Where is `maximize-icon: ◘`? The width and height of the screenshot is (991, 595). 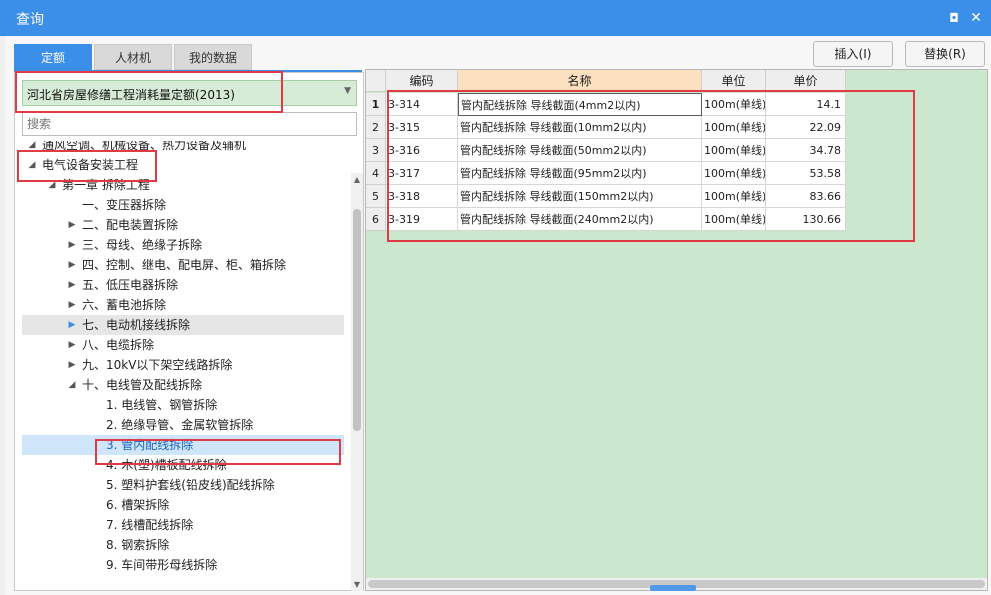
maximize-icon: ◘ is located at coordinates (954, 18).